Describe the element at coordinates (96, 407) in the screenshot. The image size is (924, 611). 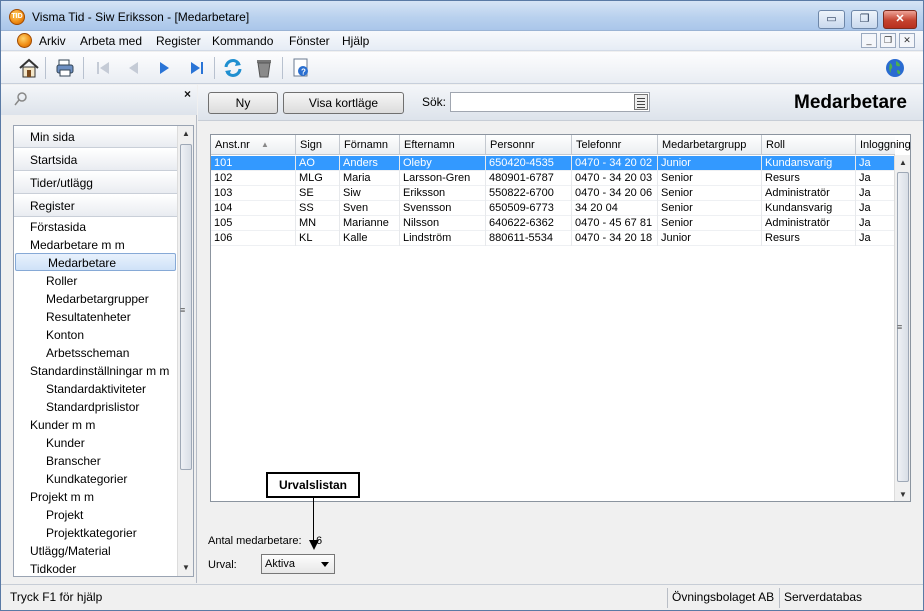
I see `nav-item-standardprislistor: Standardprislistor` at that location.